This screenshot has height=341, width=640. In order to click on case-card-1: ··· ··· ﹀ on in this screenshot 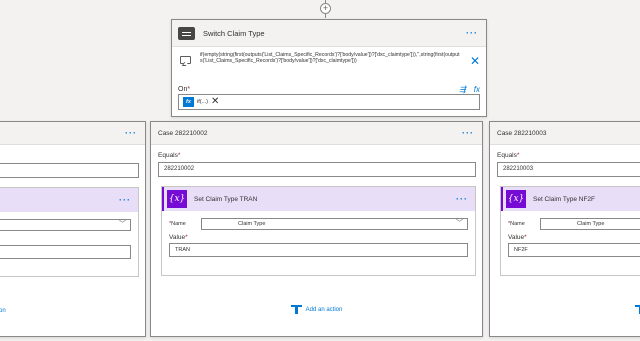, I will do `click(73, 229)`.